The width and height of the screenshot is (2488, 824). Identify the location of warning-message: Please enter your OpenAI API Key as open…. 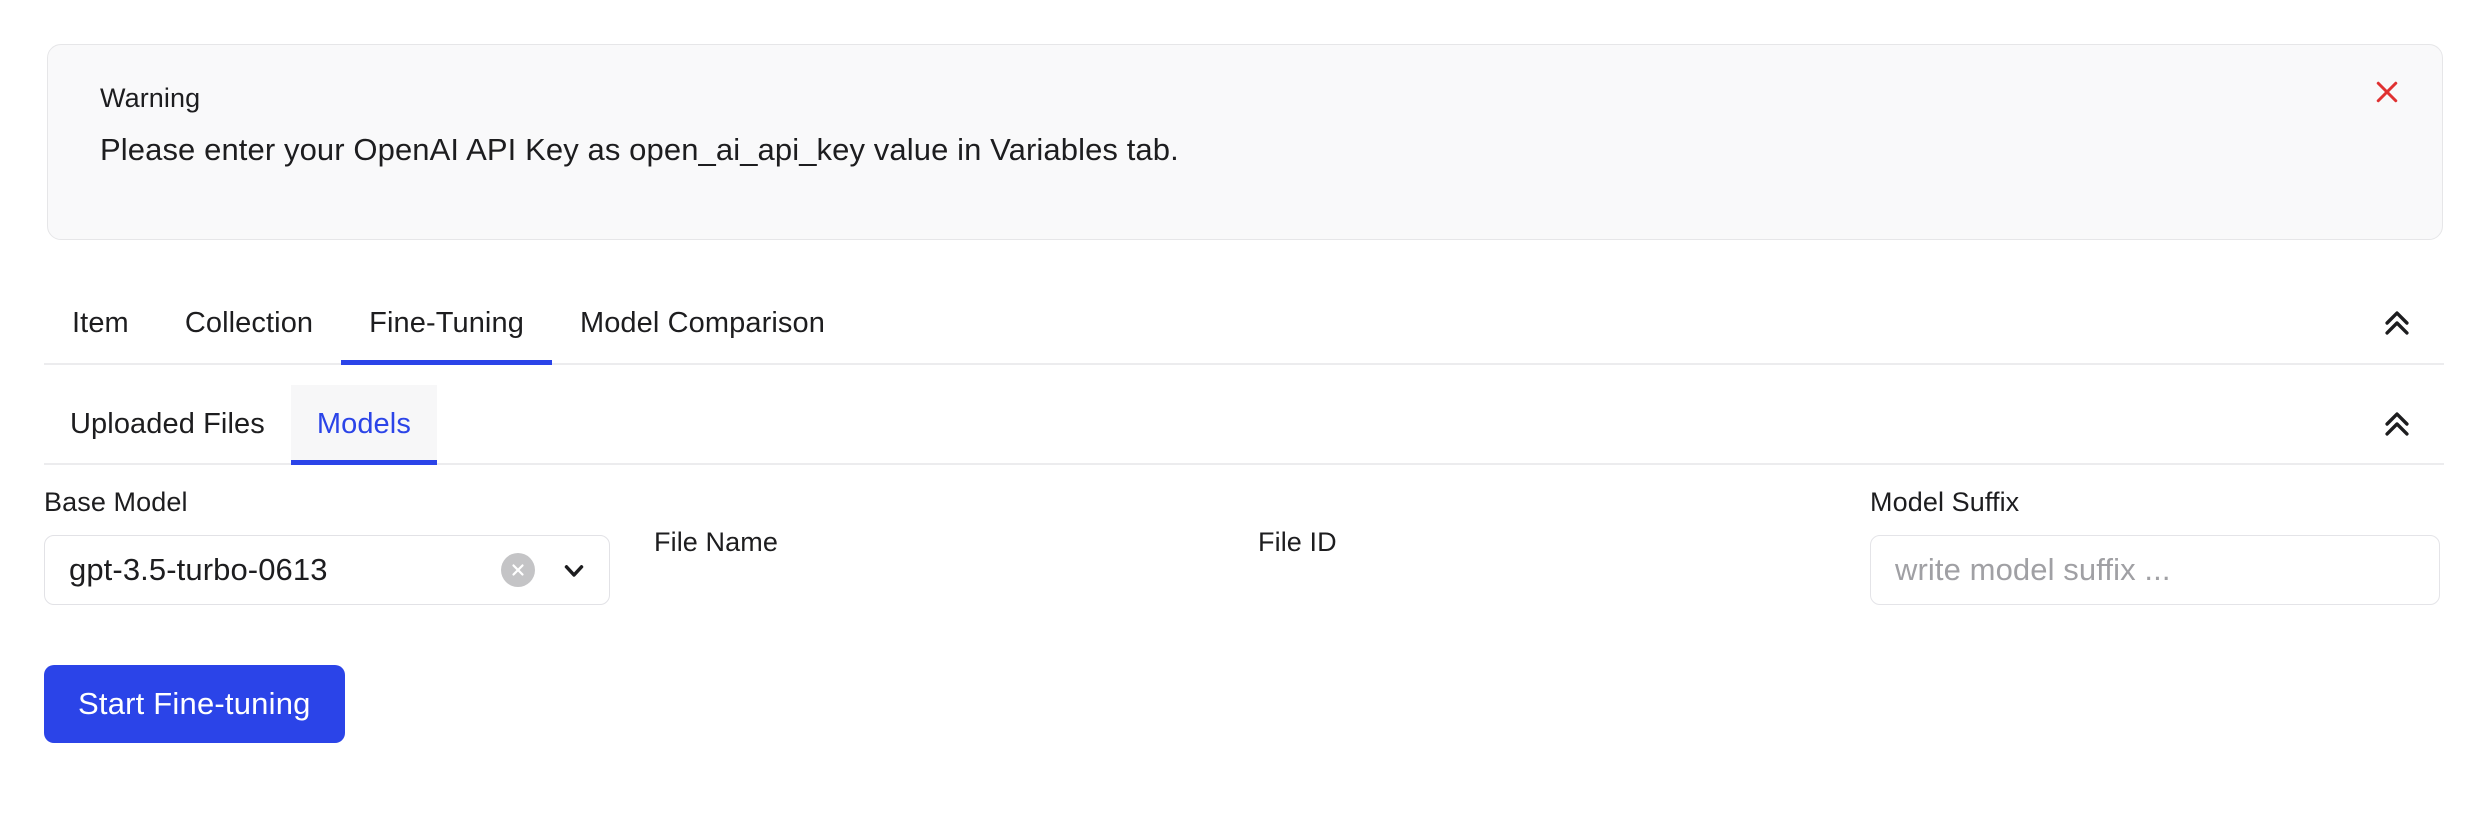
(639, 149).